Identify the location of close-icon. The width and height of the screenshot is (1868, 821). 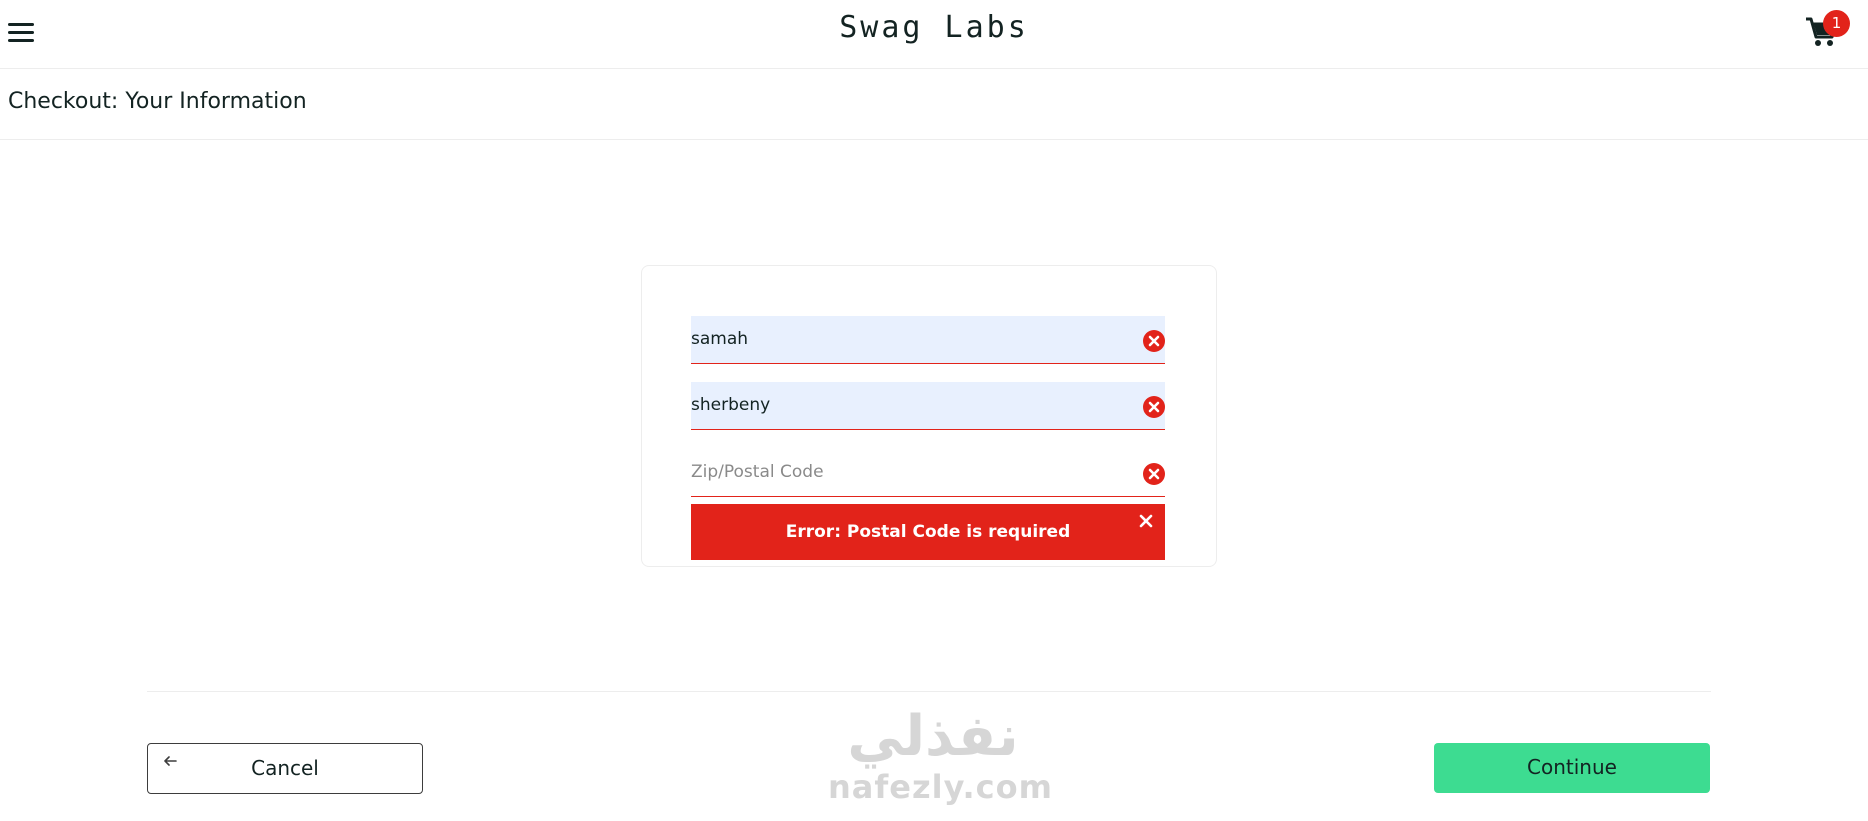
(1146, 521).